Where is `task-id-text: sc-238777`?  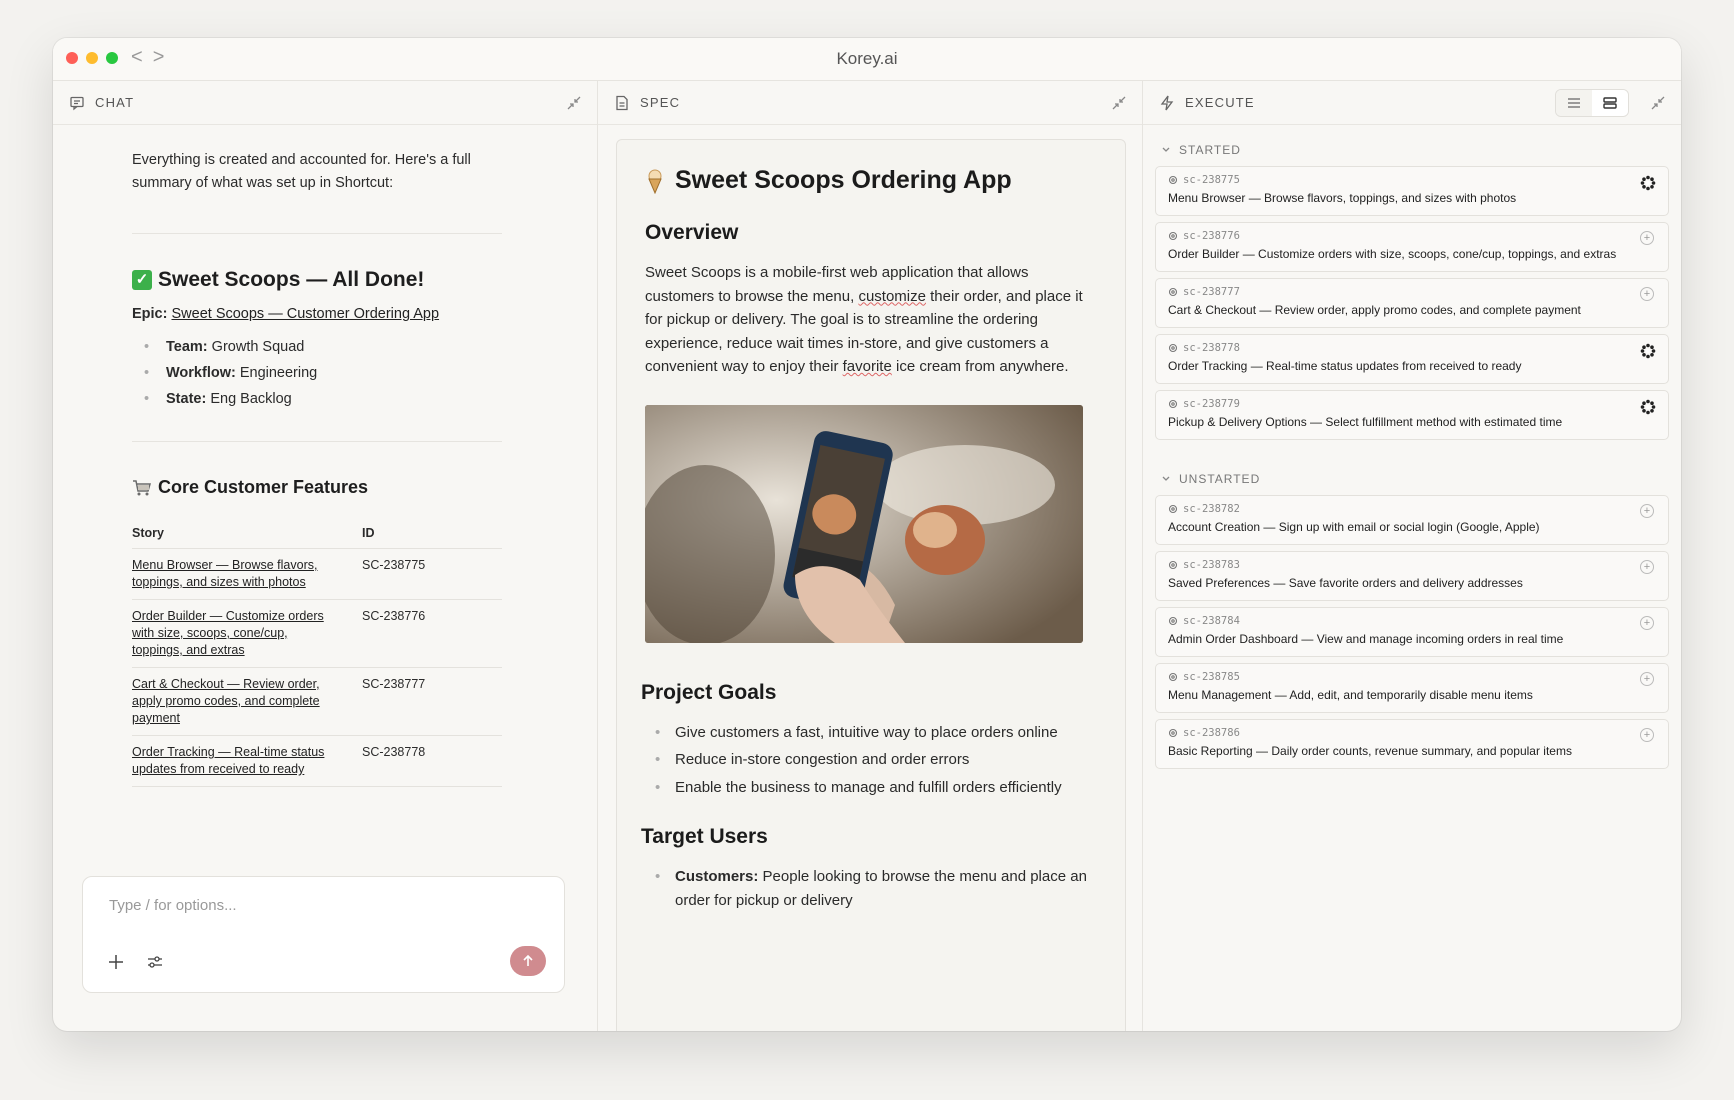 task-id-text: sc-238777 is located at coordinates (1211, 292).